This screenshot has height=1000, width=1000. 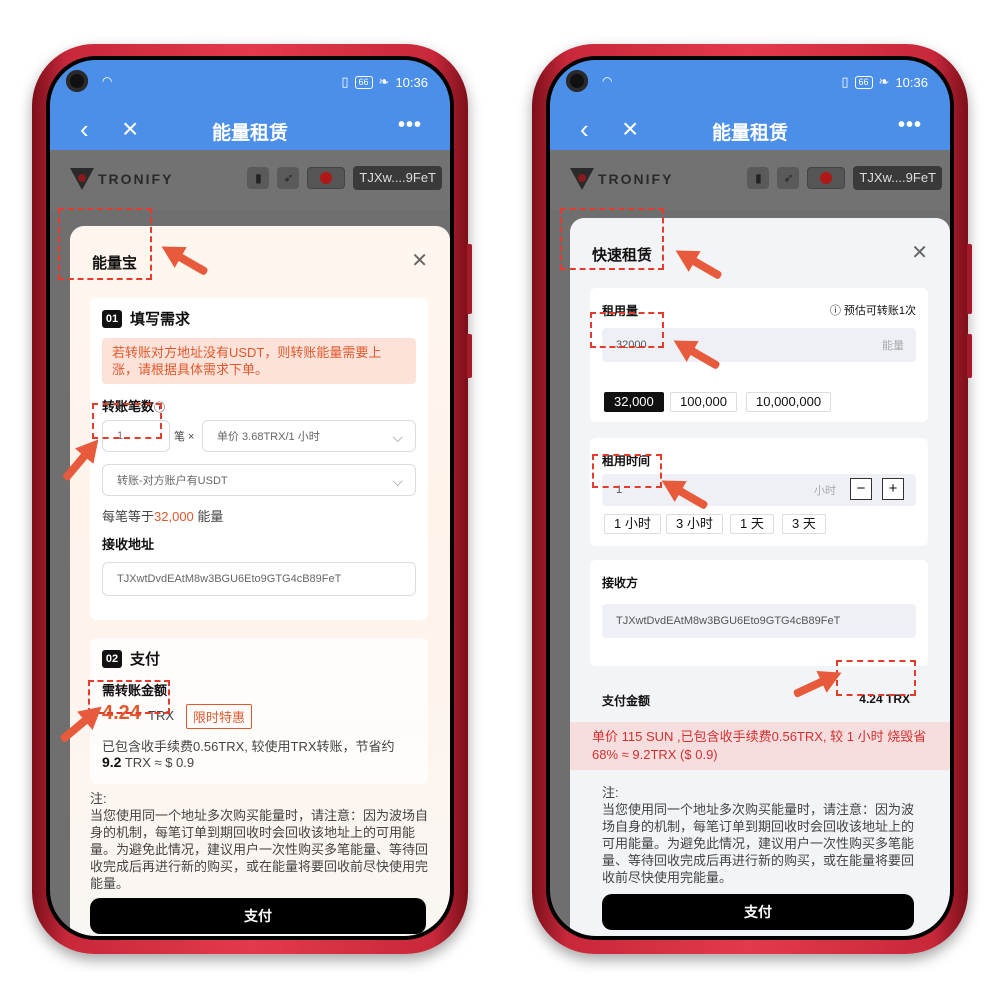 I want to click on transfer-type: 转账-对方账户有USDT, so click(x=172, y=481).